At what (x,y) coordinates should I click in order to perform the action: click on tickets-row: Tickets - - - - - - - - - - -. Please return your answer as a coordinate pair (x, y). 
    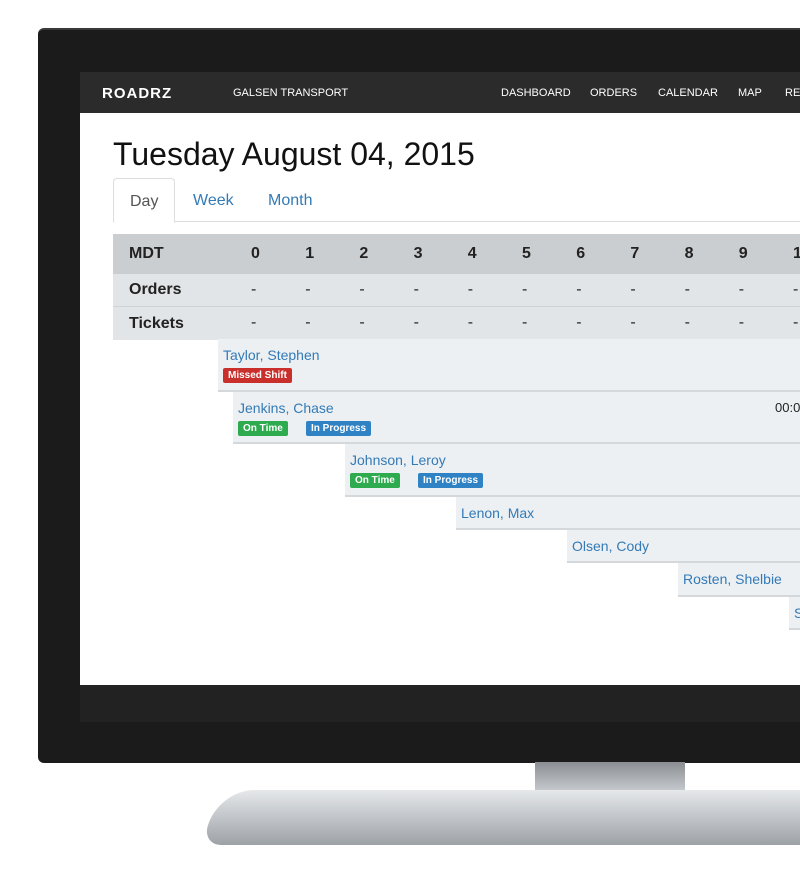
    Looking at the image, I should click on (456, 323).